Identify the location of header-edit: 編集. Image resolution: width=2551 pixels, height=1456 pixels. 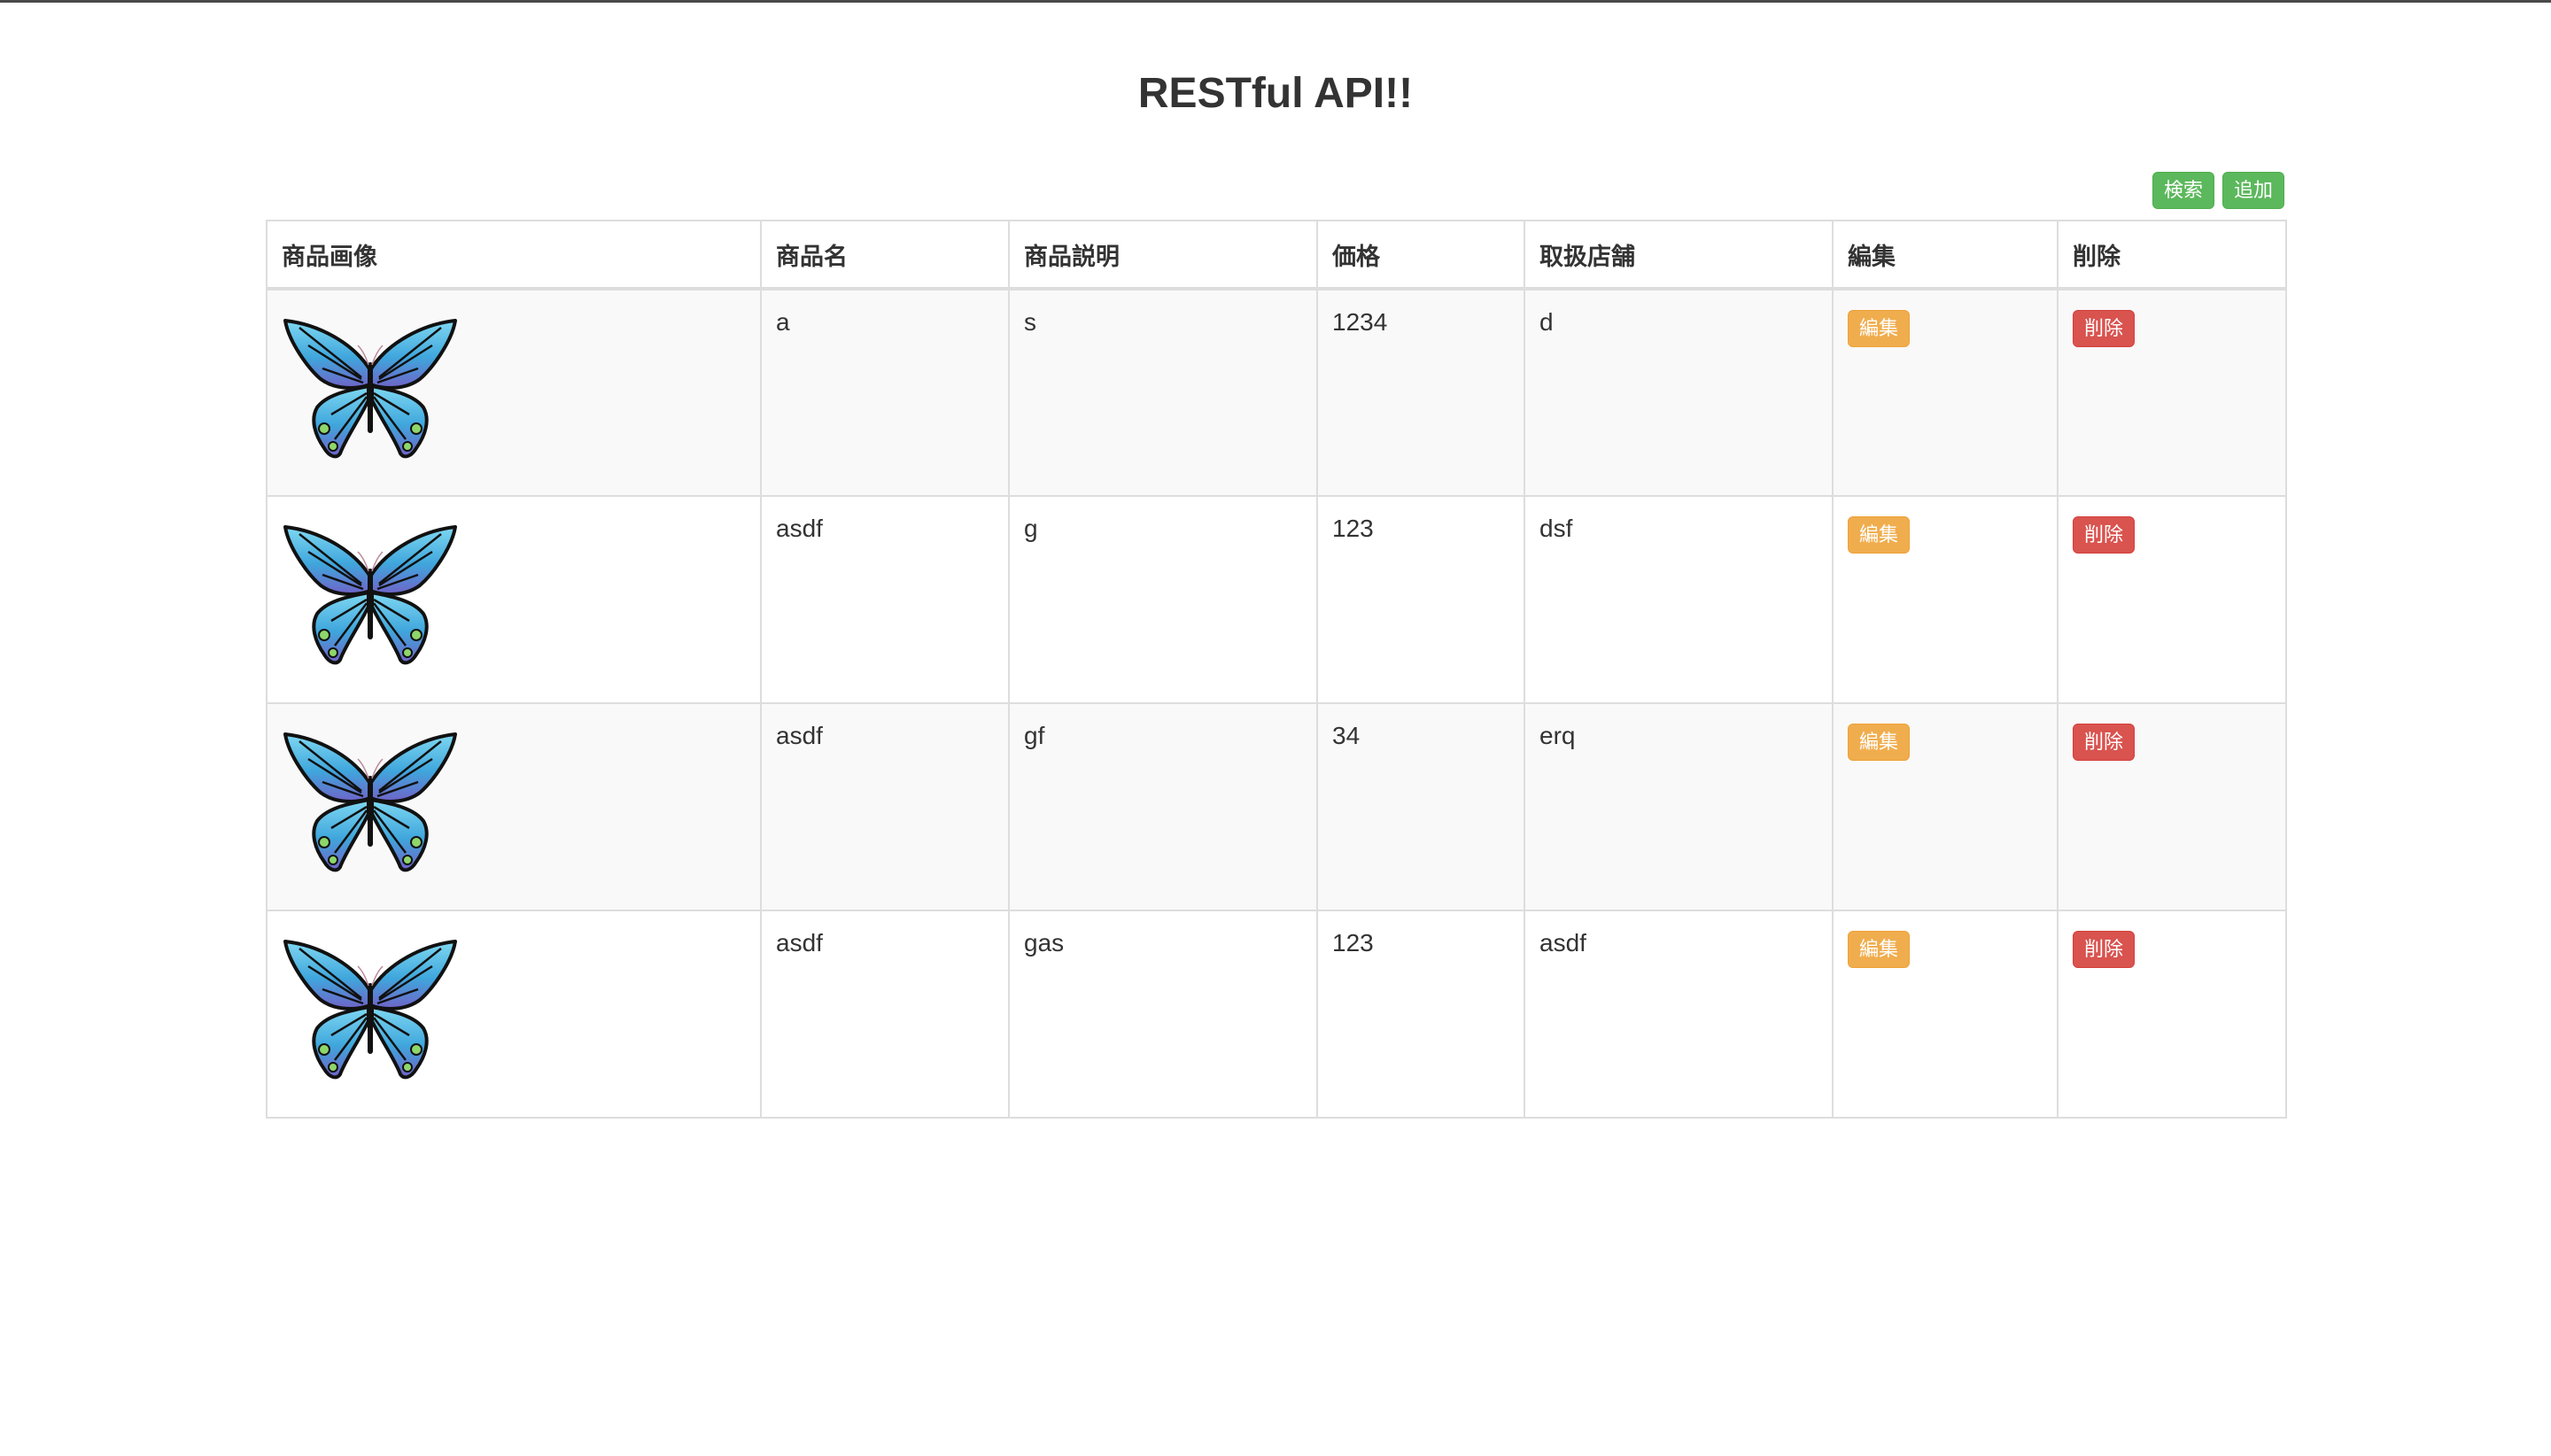
(1946, 255).